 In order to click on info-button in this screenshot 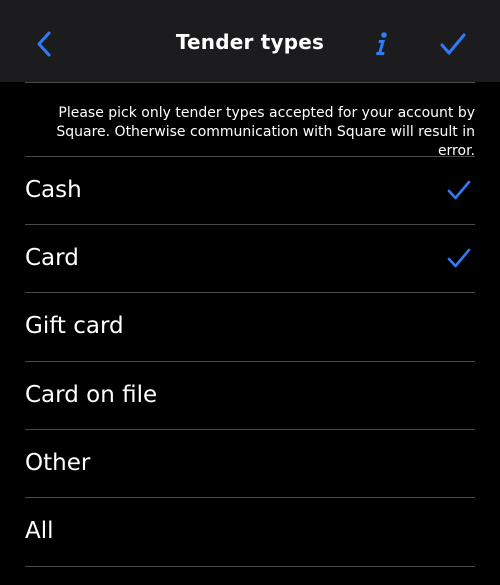, I will do `click(382, 44)`.